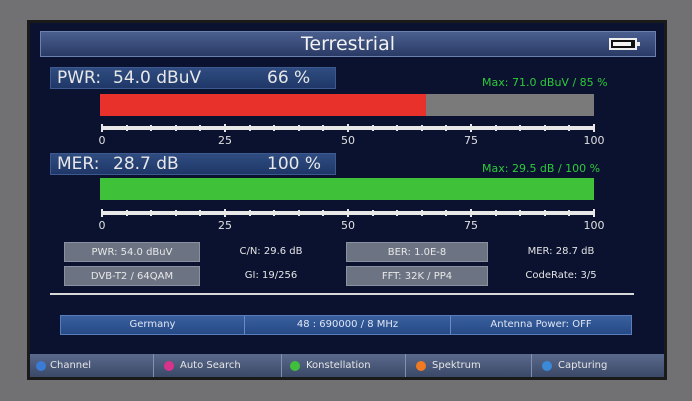 This screenshot has height=401, width=692. I want to click on info-coderate: CodeRate: 3/5, so click(561, 275).